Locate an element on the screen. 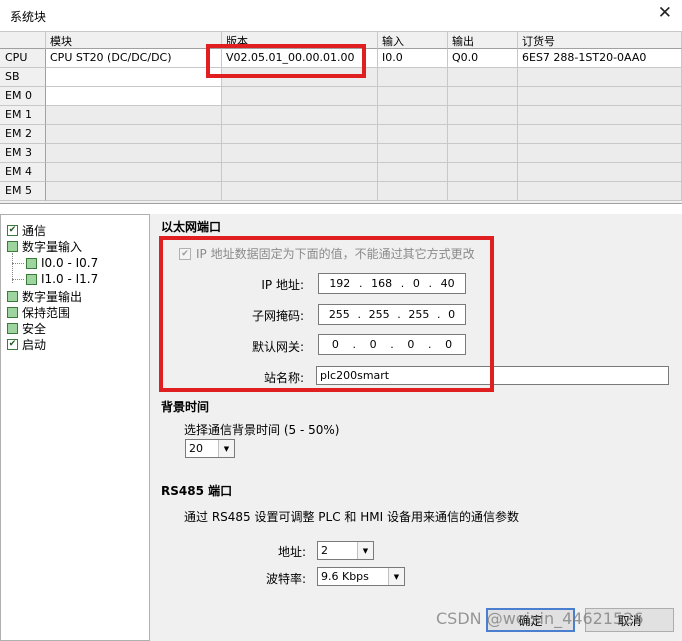 This screenshot has height=641, width=682. tree-item-label: 保持范围 is located at coordinates (46, 312).